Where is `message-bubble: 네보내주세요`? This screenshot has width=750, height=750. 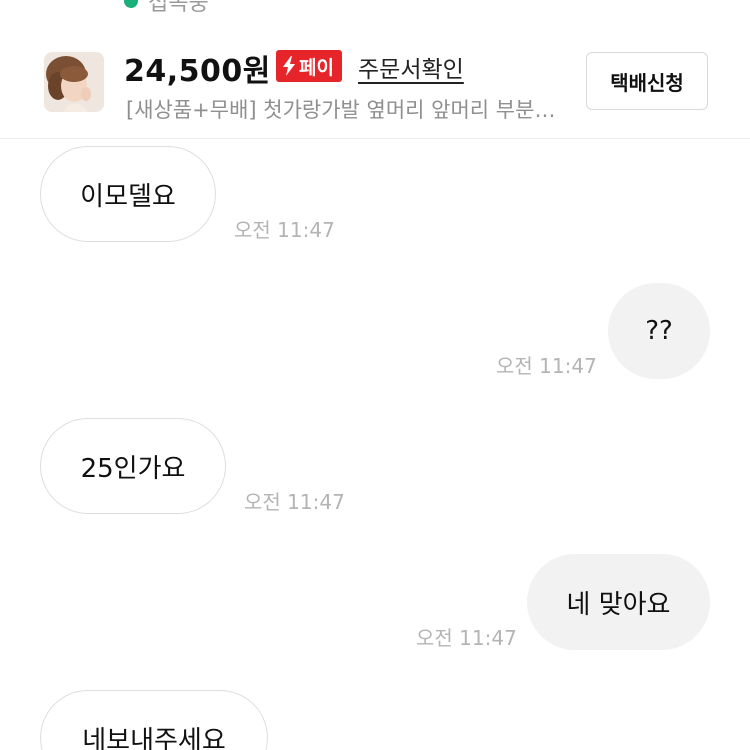
message-bubble: 네보내주세요 is located at coordinates (154, 720).